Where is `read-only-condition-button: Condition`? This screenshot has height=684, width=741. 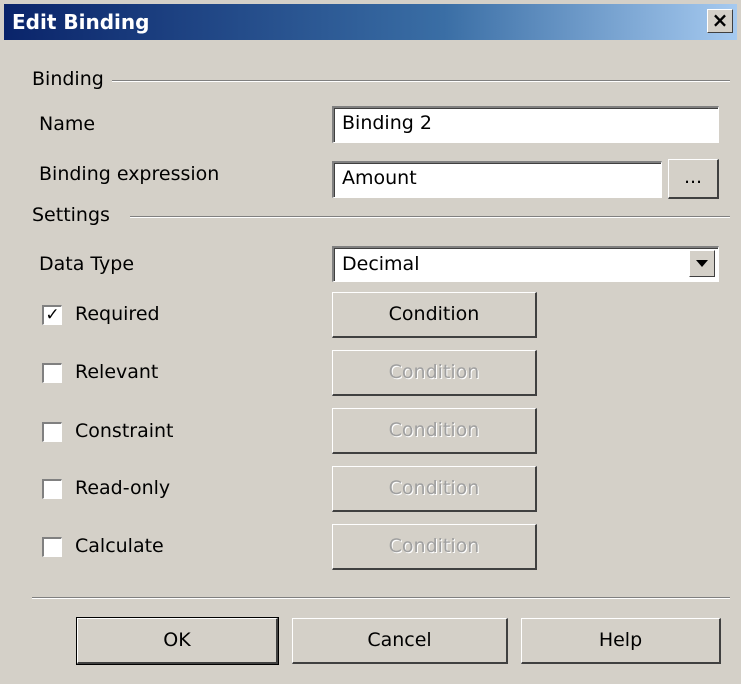
read-only-condition-button: Condition is located at coordinates (434, 489).